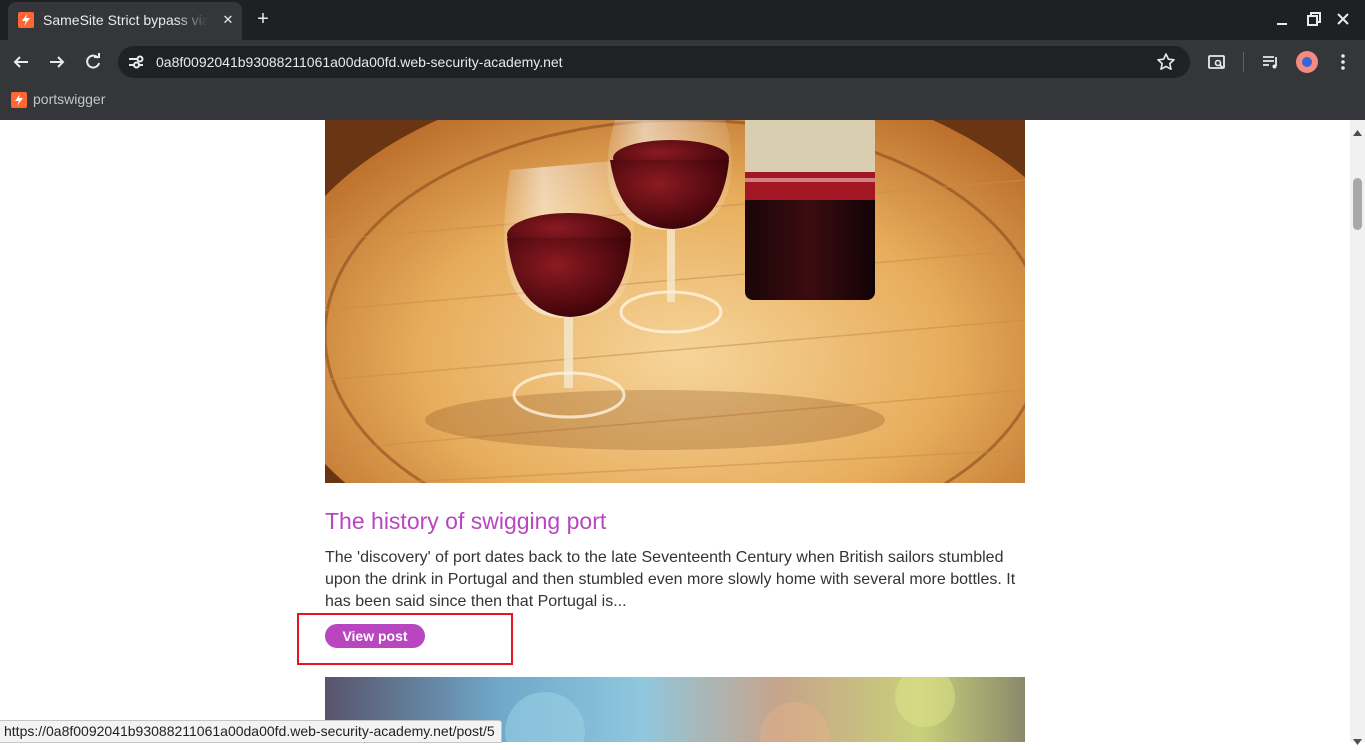  I want to click on portswigger-icon, so click(19, 100).